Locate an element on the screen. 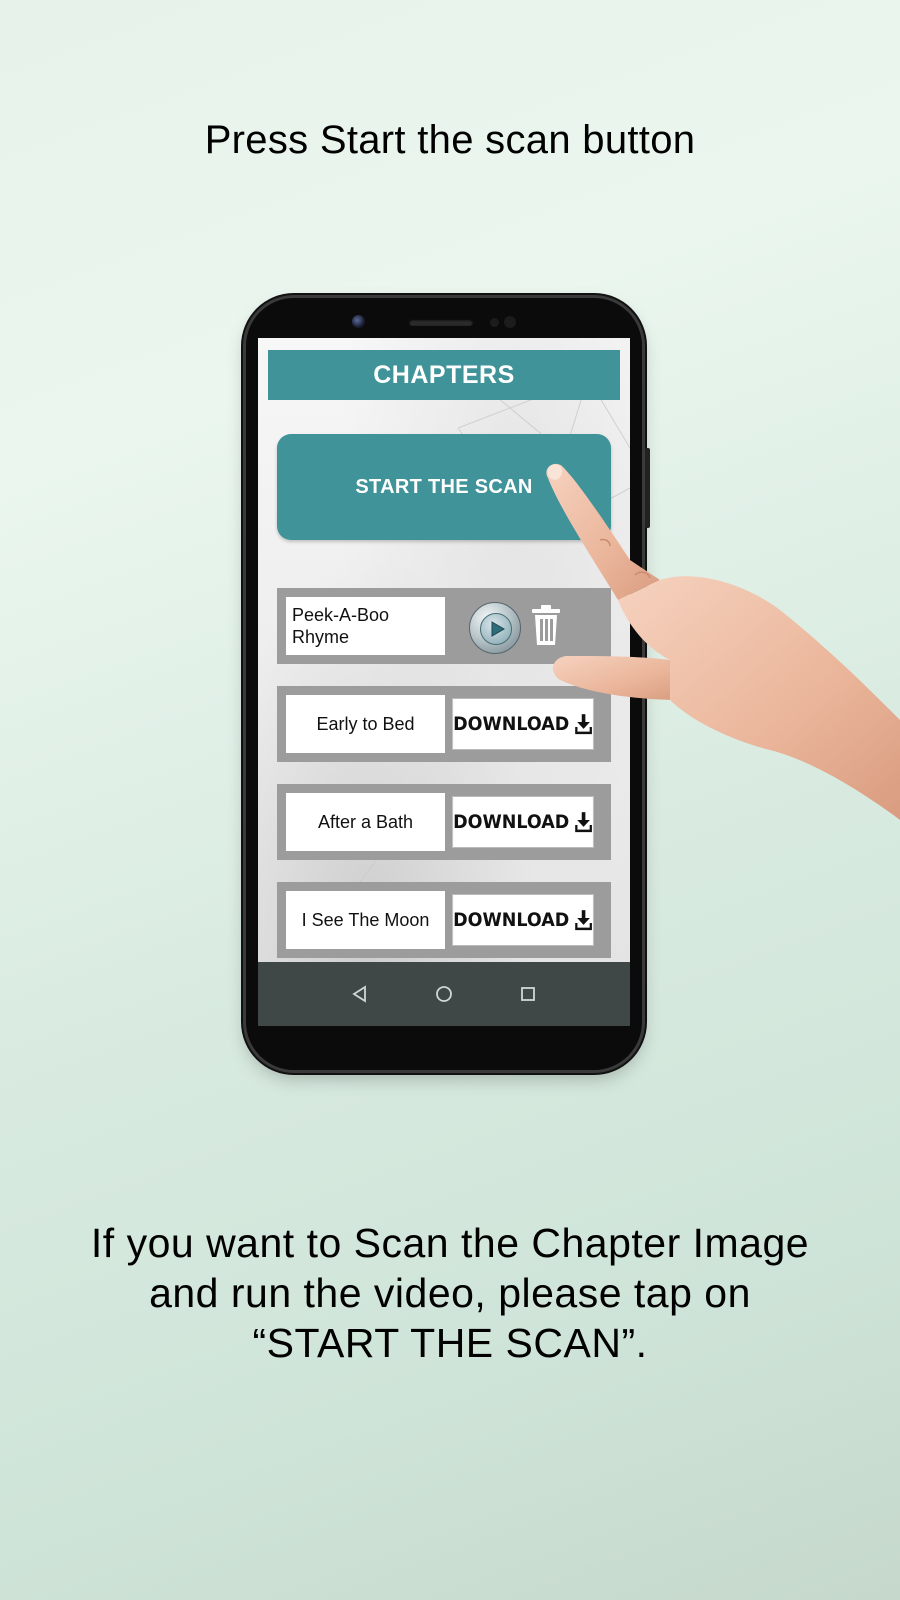 This screenshot has height=1600, width=900. chapter-title: After a Bath is located at coordinates (365, 822).